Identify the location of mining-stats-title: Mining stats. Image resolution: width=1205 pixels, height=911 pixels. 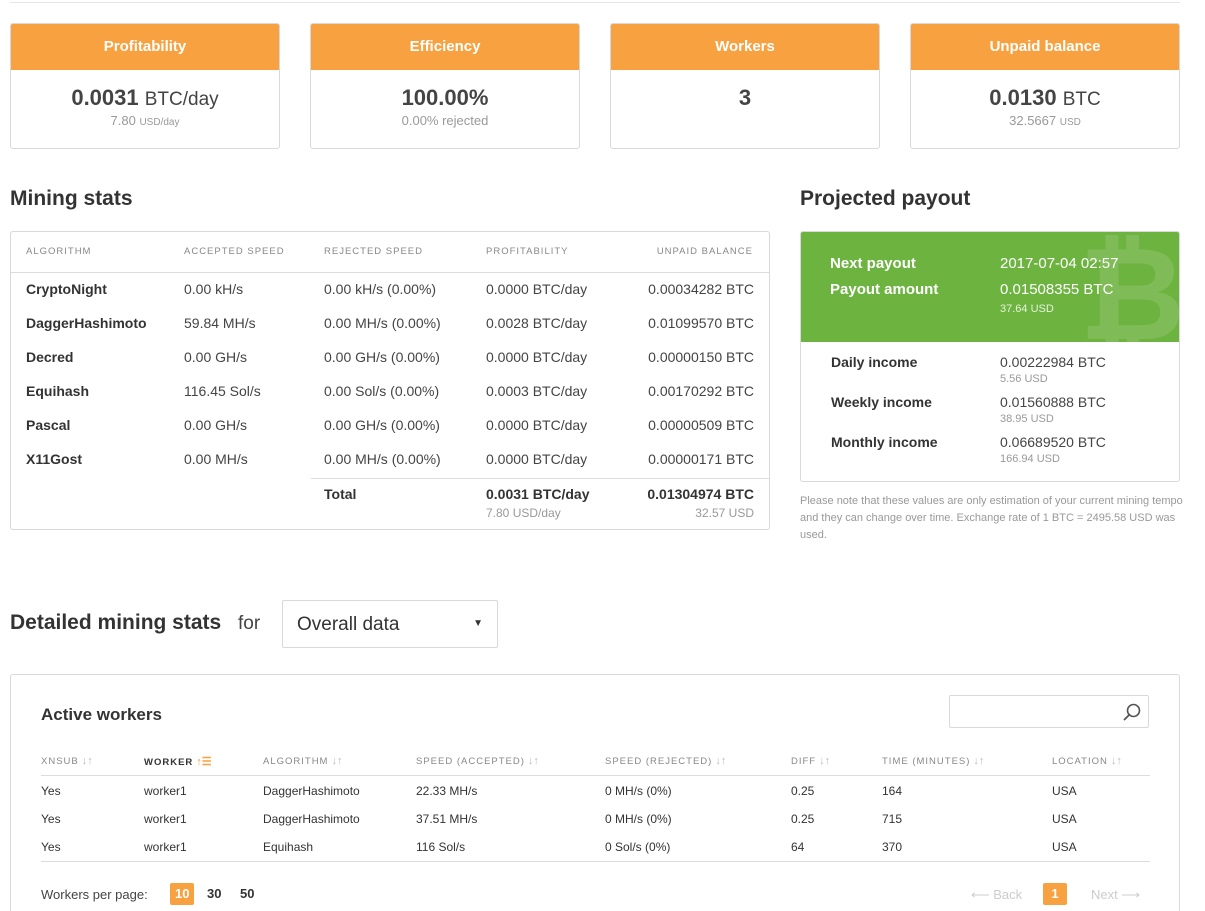
(71, 198).